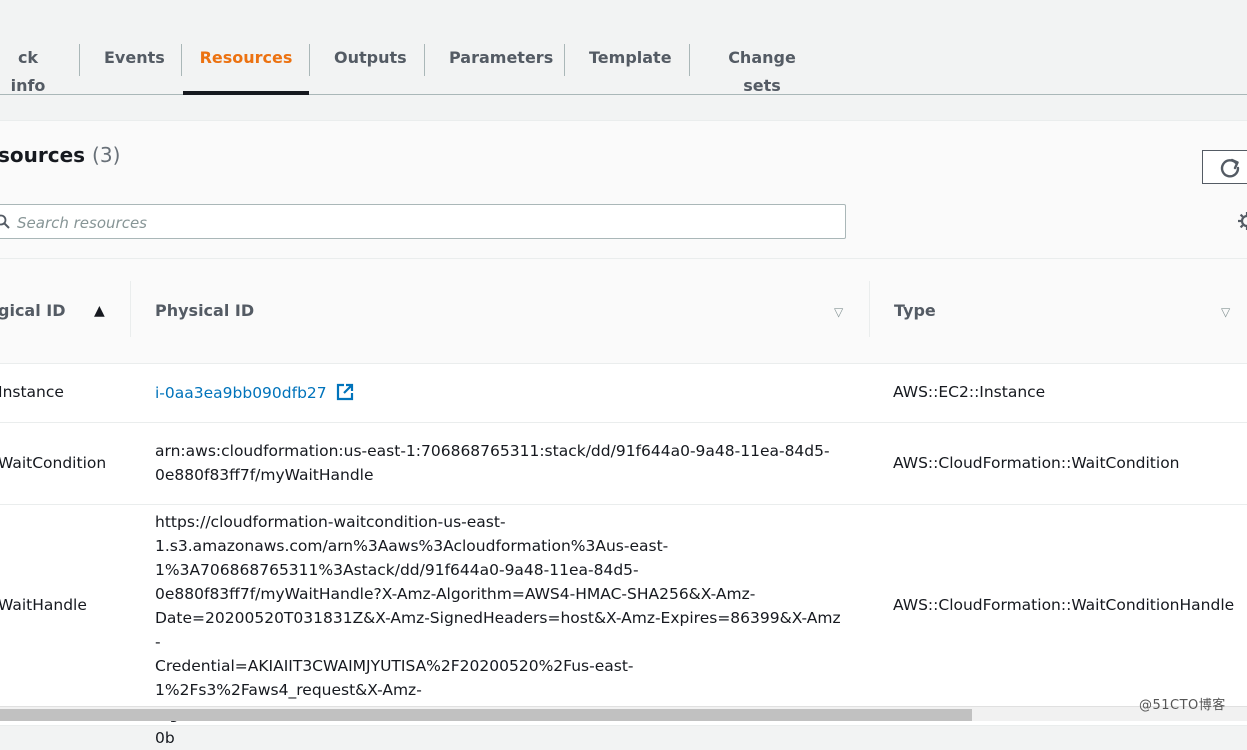 This screenshot has height=750, width=1247. Describe the element at coordinates (134, 69) in the screenshot. I see `tab-events: Events` at that location.